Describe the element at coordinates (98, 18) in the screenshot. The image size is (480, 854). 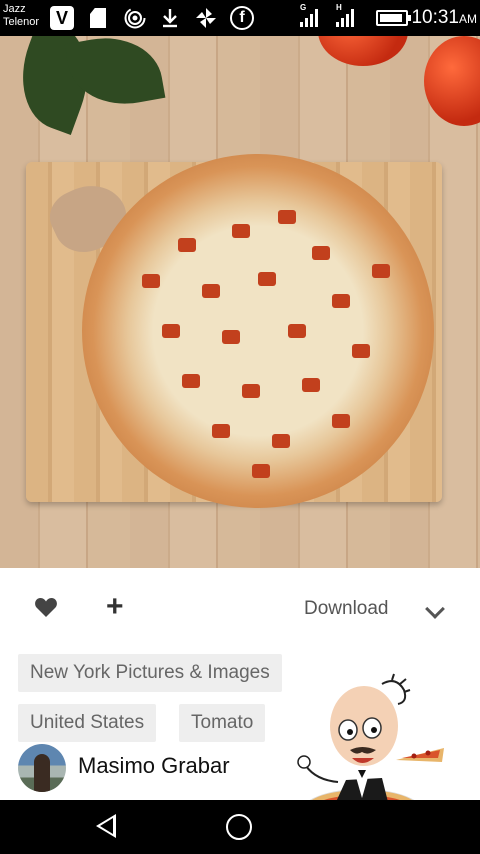
I see `sd-card-icon` at that location.